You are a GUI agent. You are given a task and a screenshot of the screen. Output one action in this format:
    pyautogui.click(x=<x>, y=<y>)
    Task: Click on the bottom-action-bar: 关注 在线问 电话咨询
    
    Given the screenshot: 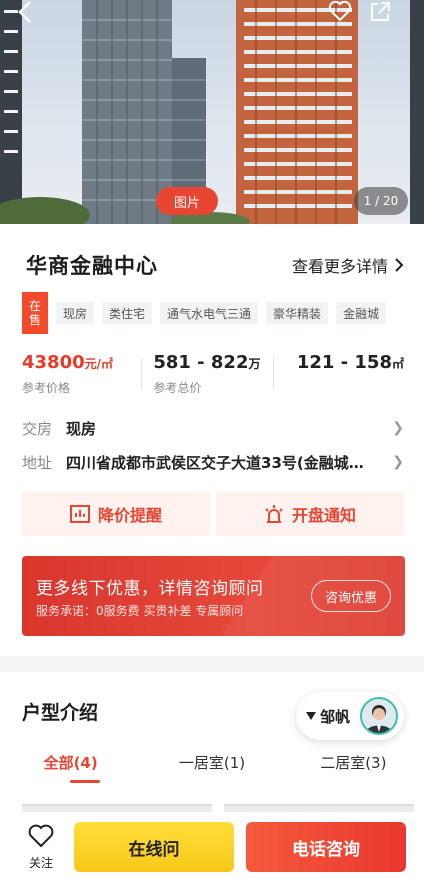 What is the action you would take?
    pyautogui.click(x=212, y=845)
    